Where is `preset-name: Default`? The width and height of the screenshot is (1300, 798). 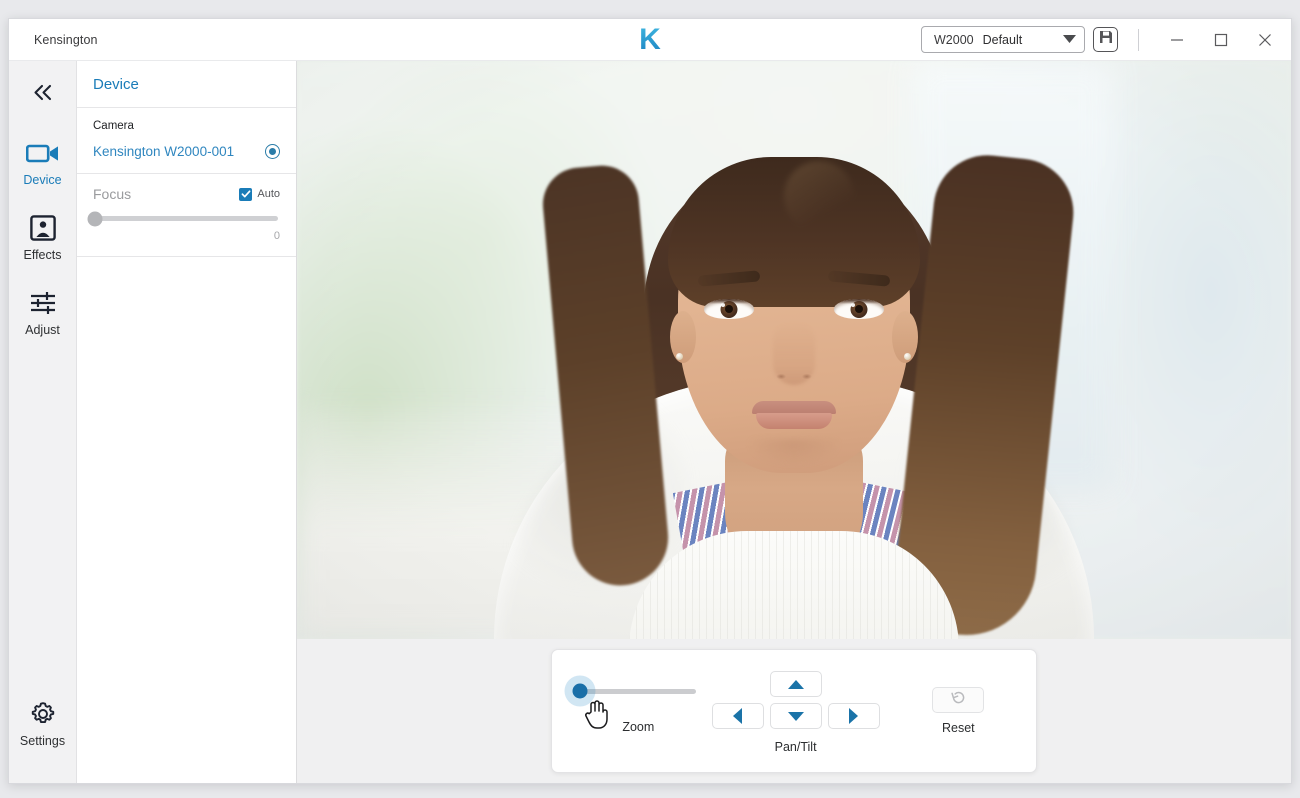 preset-name: Default is located at coordinates (1002, 39).